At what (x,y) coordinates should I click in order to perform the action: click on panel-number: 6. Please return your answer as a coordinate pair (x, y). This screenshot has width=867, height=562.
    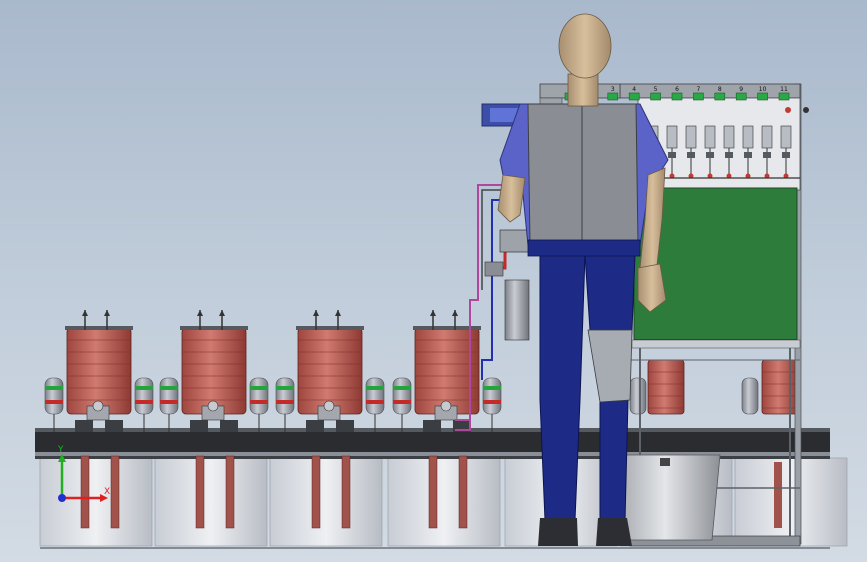
    Looking at the image, I should click on (677, 89).